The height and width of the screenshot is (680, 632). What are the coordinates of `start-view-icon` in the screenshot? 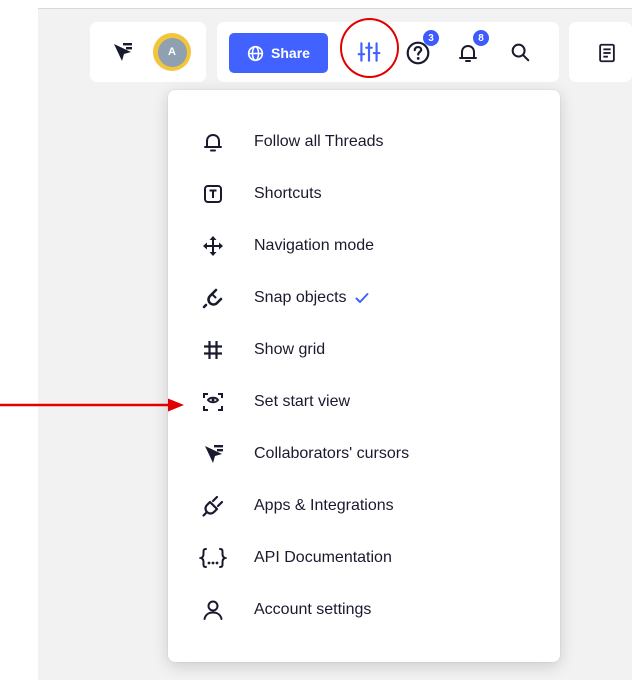 It's located at (213, 402).